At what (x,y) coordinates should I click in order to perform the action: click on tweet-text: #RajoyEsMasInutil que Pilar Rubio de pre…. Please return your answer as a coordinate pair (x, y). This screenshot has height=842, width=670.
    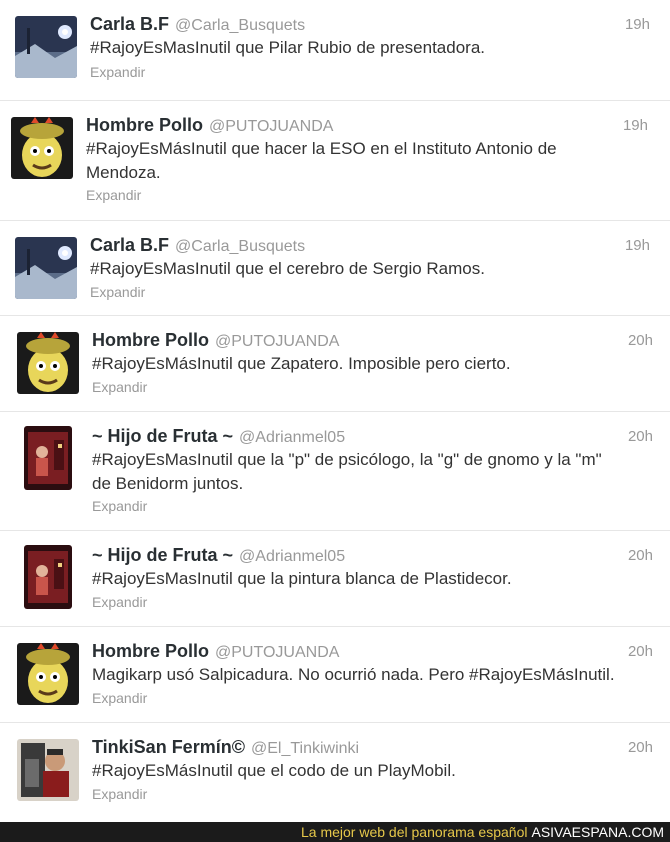
    Looking at the image, I should click on (287, 48).